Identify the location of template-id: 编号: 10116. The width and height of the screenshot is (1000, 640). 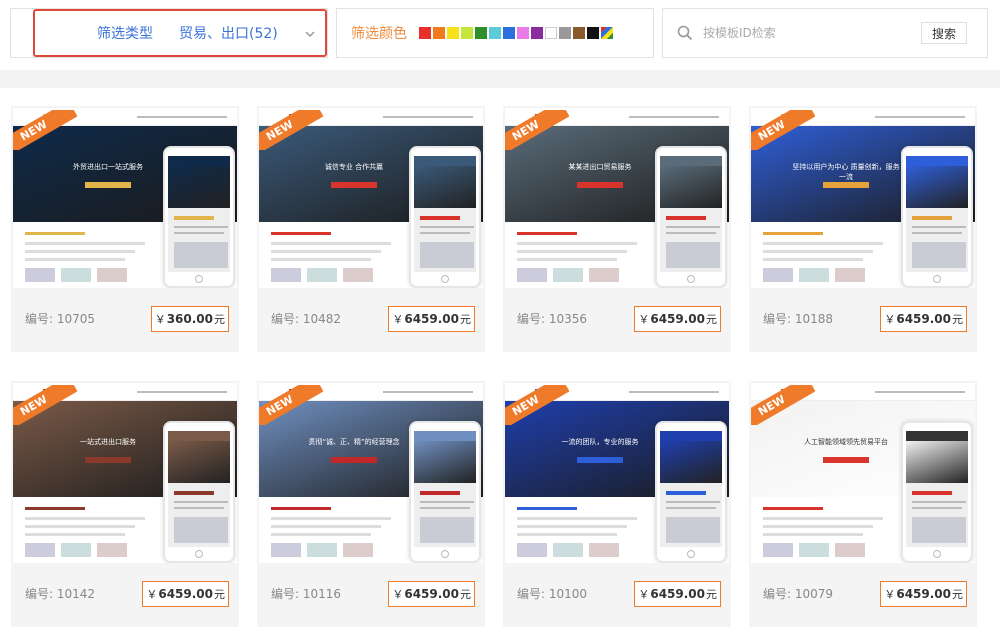
(306, 594).